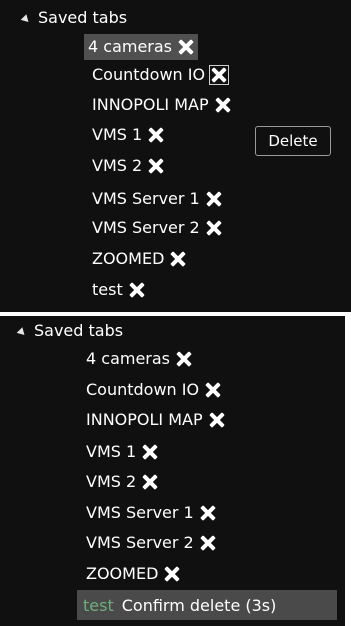  Describe the element at coordinates (293, 141) in the screenshot. I see `delete-tooltip: Delete` at that location.